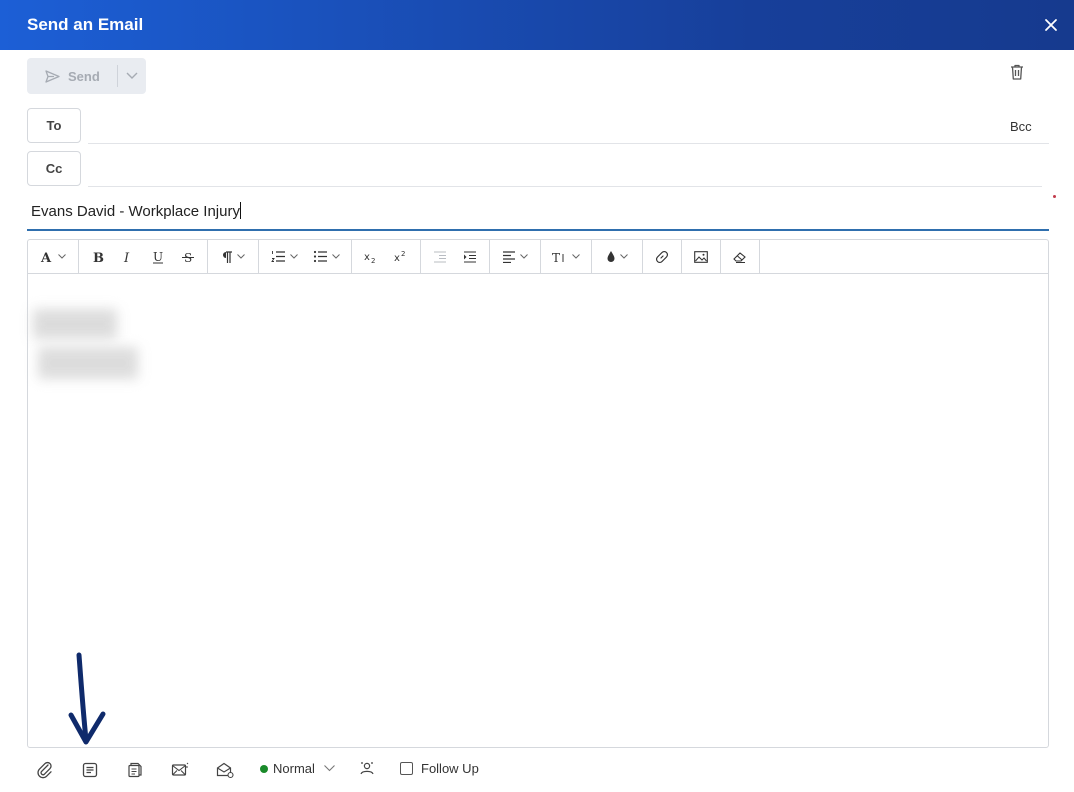  I want to click on svg-text: B, so click(98, 257).